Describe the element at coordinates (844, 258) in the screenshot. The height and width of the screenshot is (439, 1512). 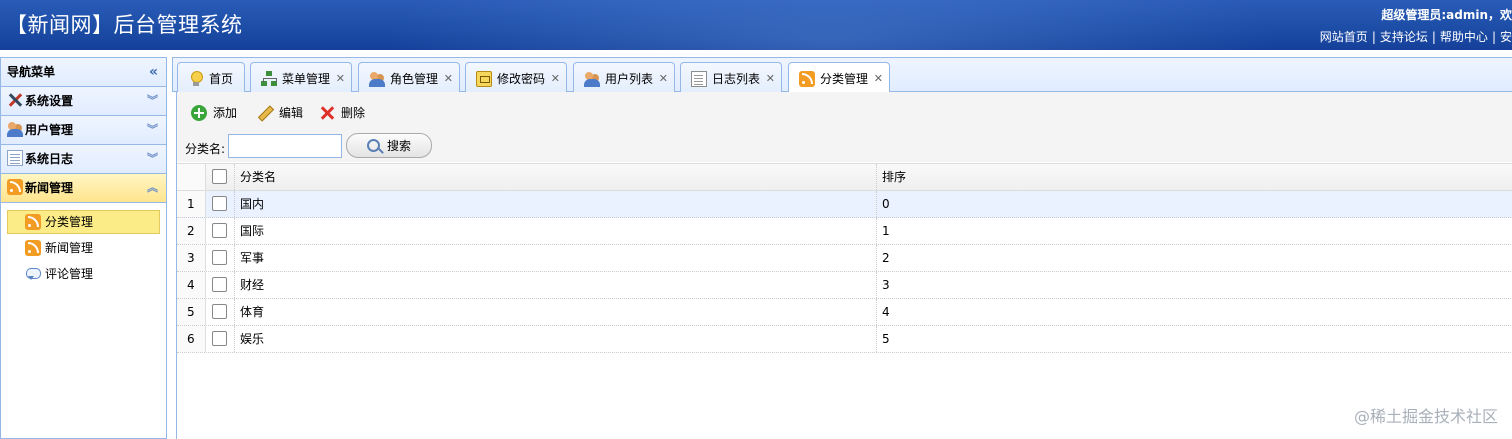
I see `table-row: 3 军事 2` at that location.